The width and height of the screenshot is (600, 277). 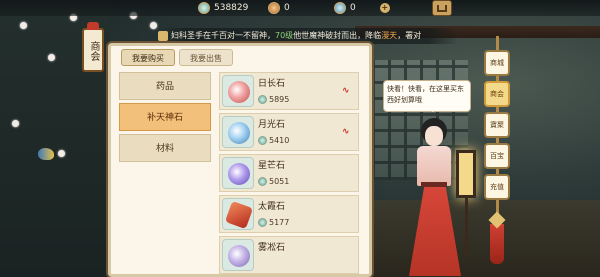 I want to click on copper-coin-icon, so click(x=274, y=8).